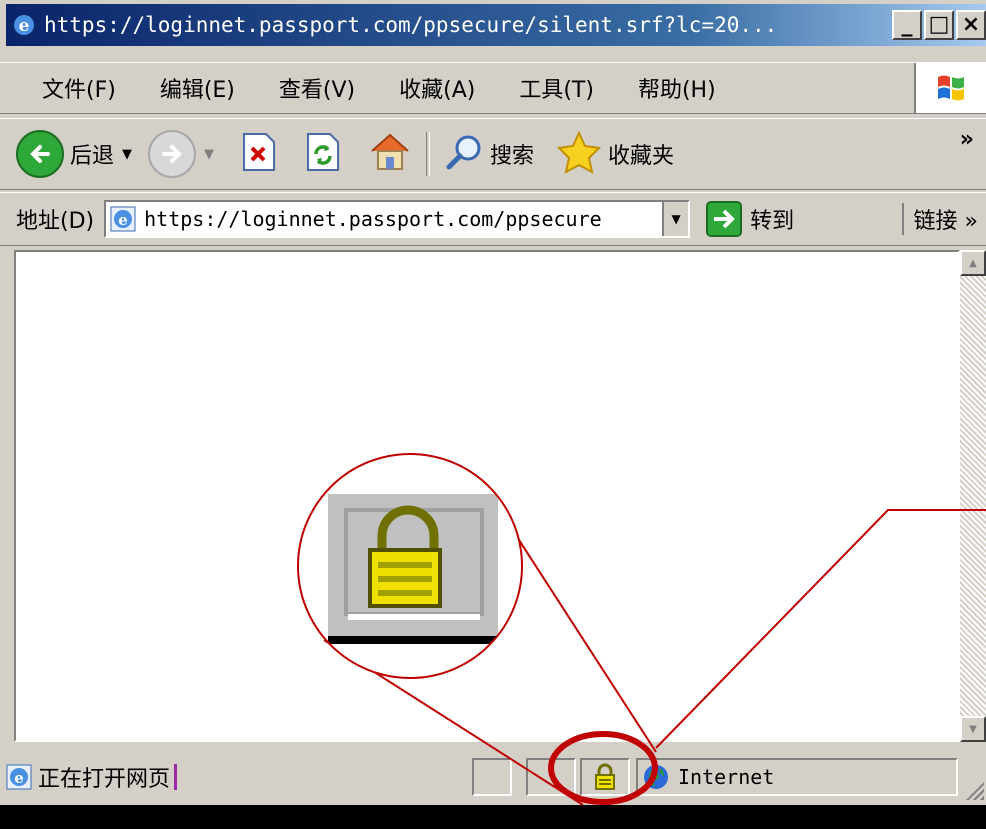 Image resolution: width=986 pixels, height=829 pixels. I want to click on security-pane, so click(605, 777).